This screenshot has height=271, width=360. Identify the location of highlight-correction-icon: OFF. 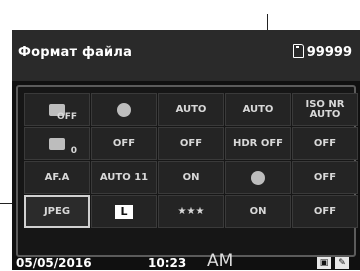
(191, 143).